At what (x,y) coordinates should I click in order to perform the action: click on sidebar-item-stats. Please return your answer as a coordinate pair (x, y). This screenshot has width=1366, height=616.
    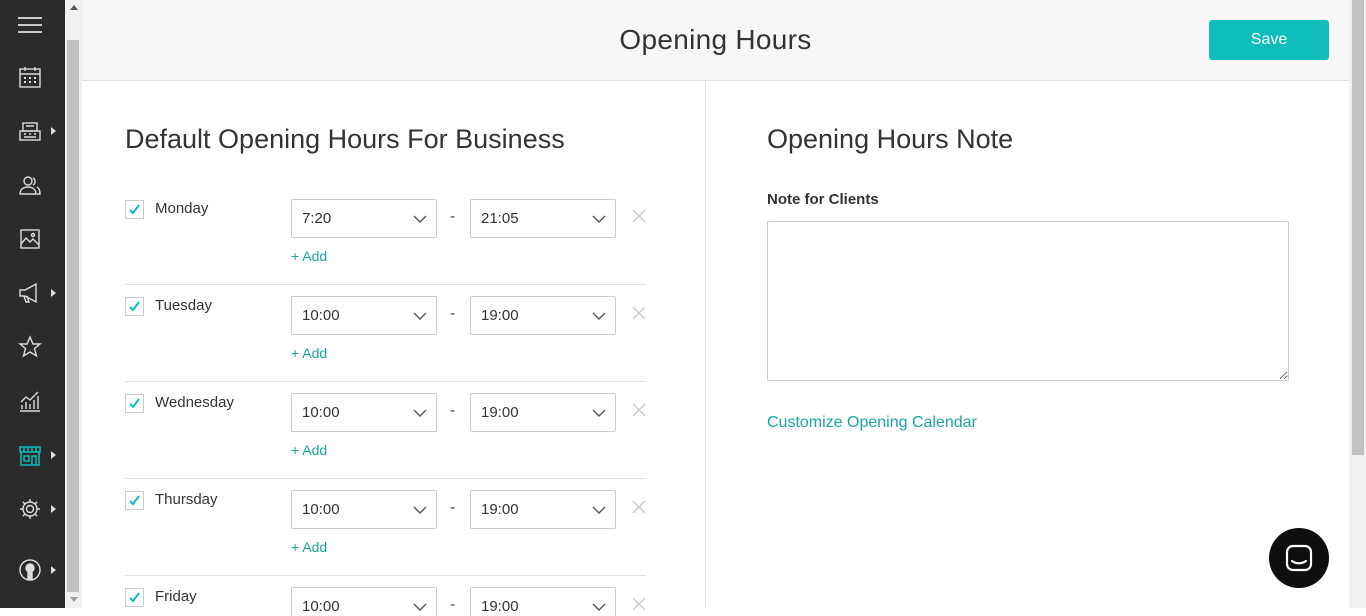
    Looking at the image, I should click on (32, 401).